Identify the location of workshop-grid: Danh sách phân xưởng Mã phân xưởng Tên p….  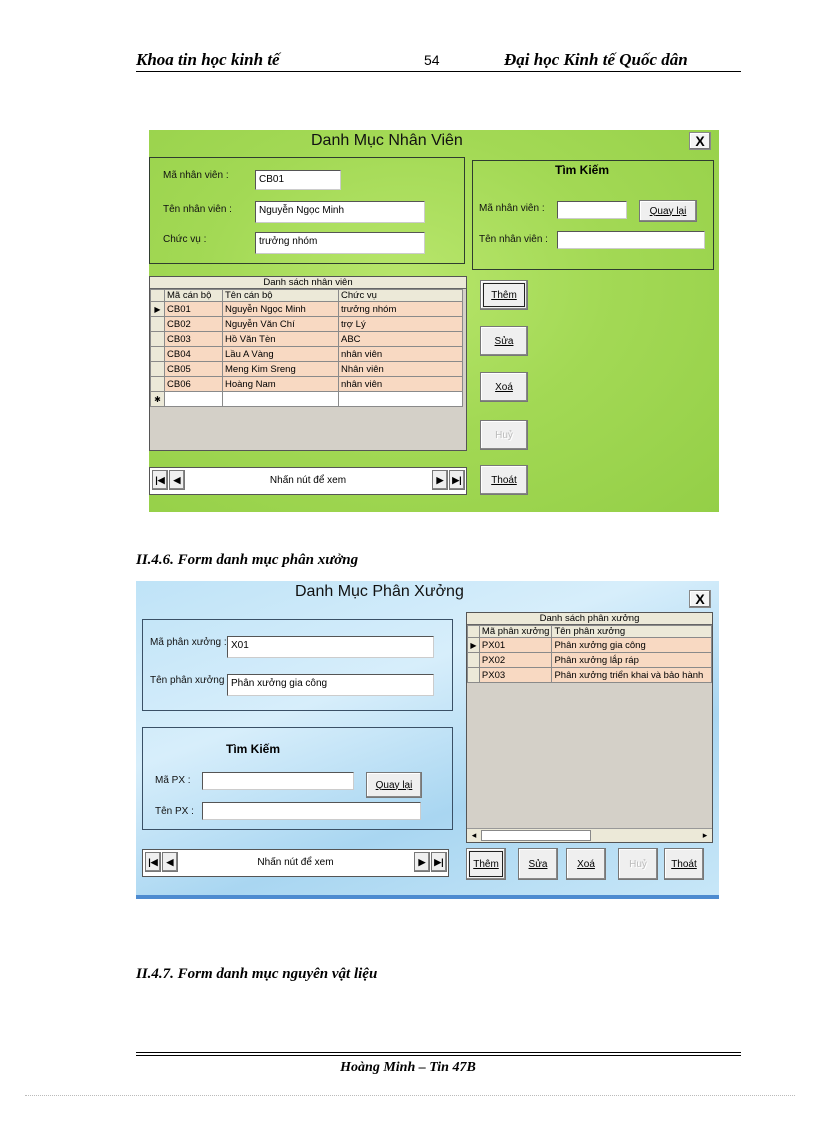
(589, 727).